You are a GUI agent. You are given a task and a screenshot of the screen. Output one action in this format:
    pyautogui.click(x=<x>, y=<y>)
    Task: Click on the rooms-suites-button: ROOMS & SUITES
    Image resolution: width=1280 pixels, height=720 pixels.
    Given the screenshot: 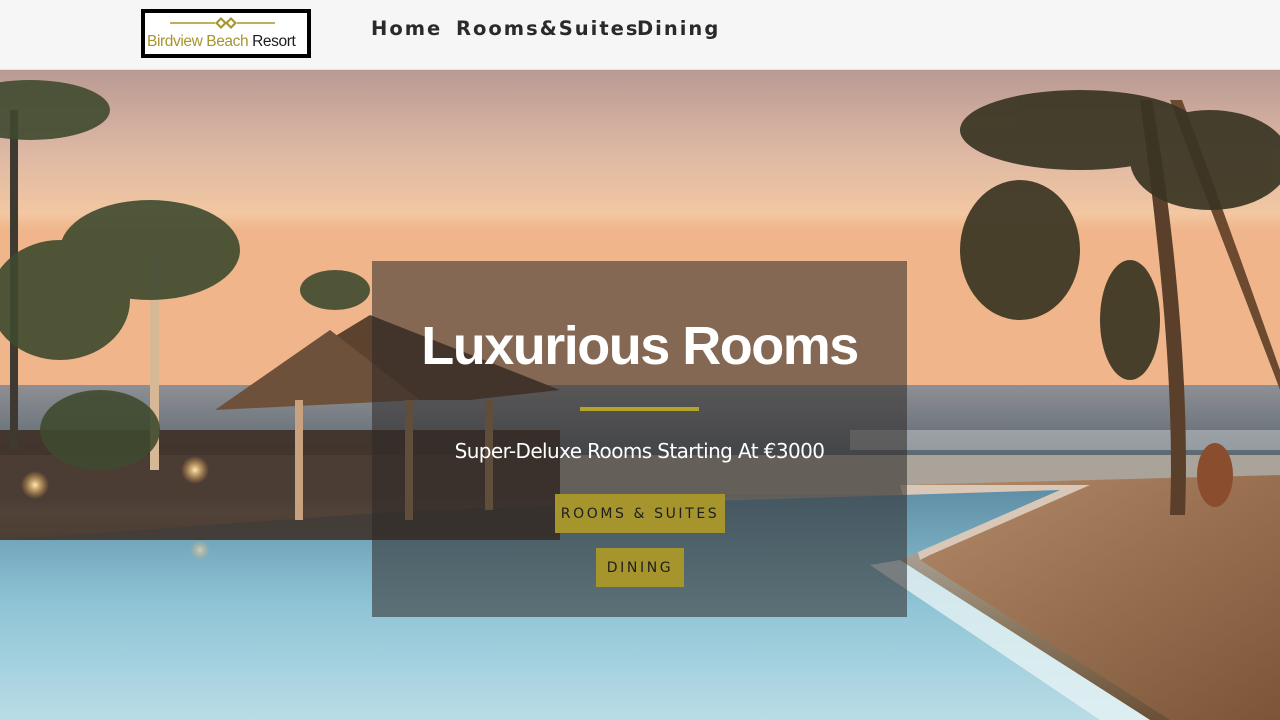 What is the action you would take?
    pyautogui.click(x=640, y=513)
    